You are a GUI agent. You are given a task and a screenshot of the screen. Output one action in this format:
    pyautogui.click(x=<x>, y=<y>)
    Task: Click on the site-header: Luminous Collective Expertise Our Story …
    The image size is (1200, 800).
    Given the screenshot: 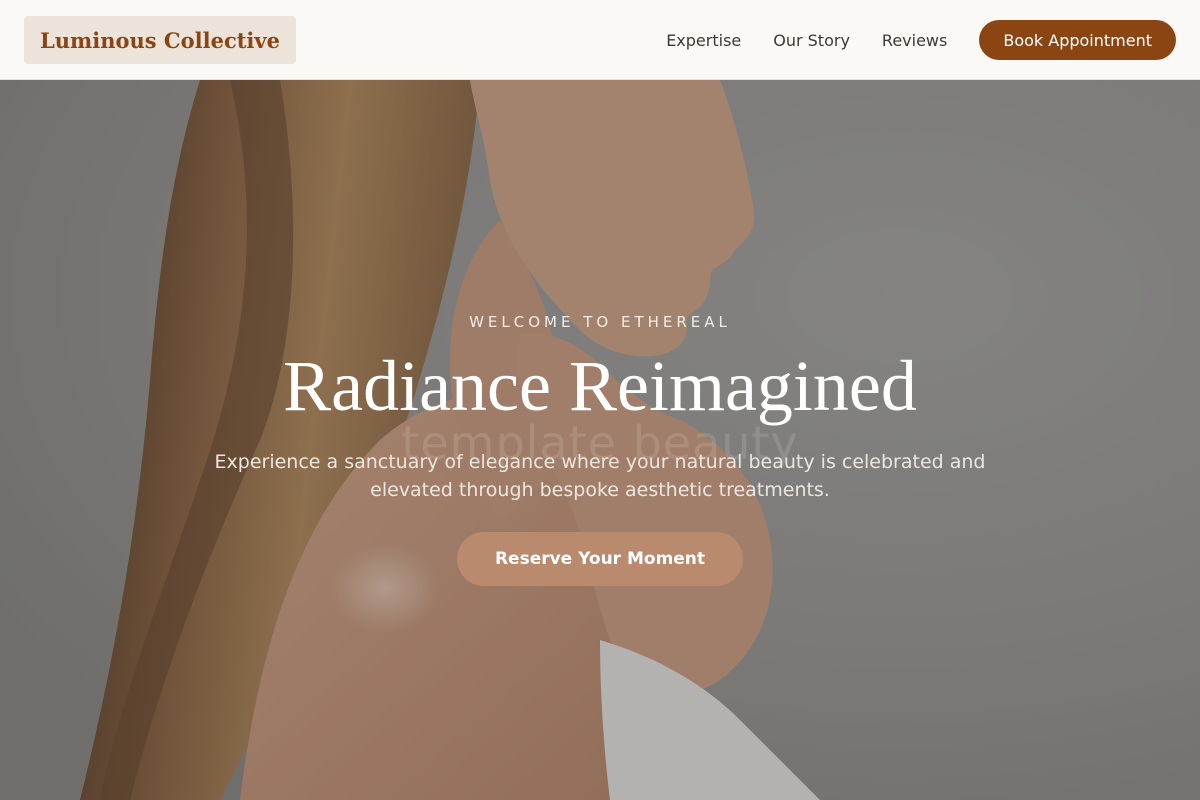 What is the action you would take?
    pyautogui.click(x=600, y=40)
    